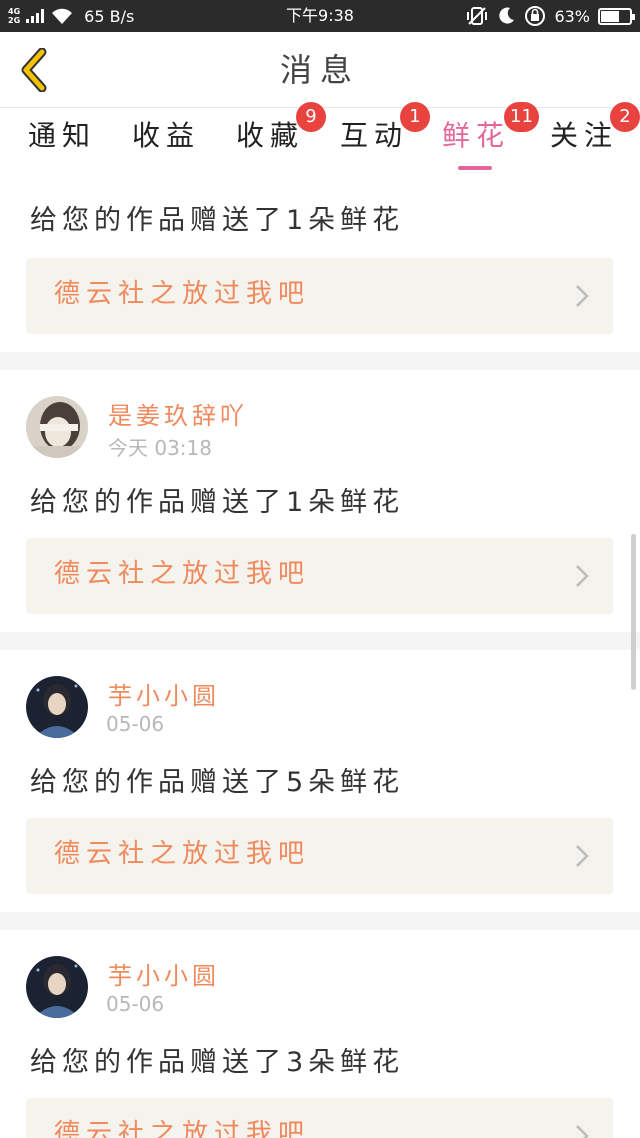  I want to click on tab-following: 关注 2, so click(595, 137).